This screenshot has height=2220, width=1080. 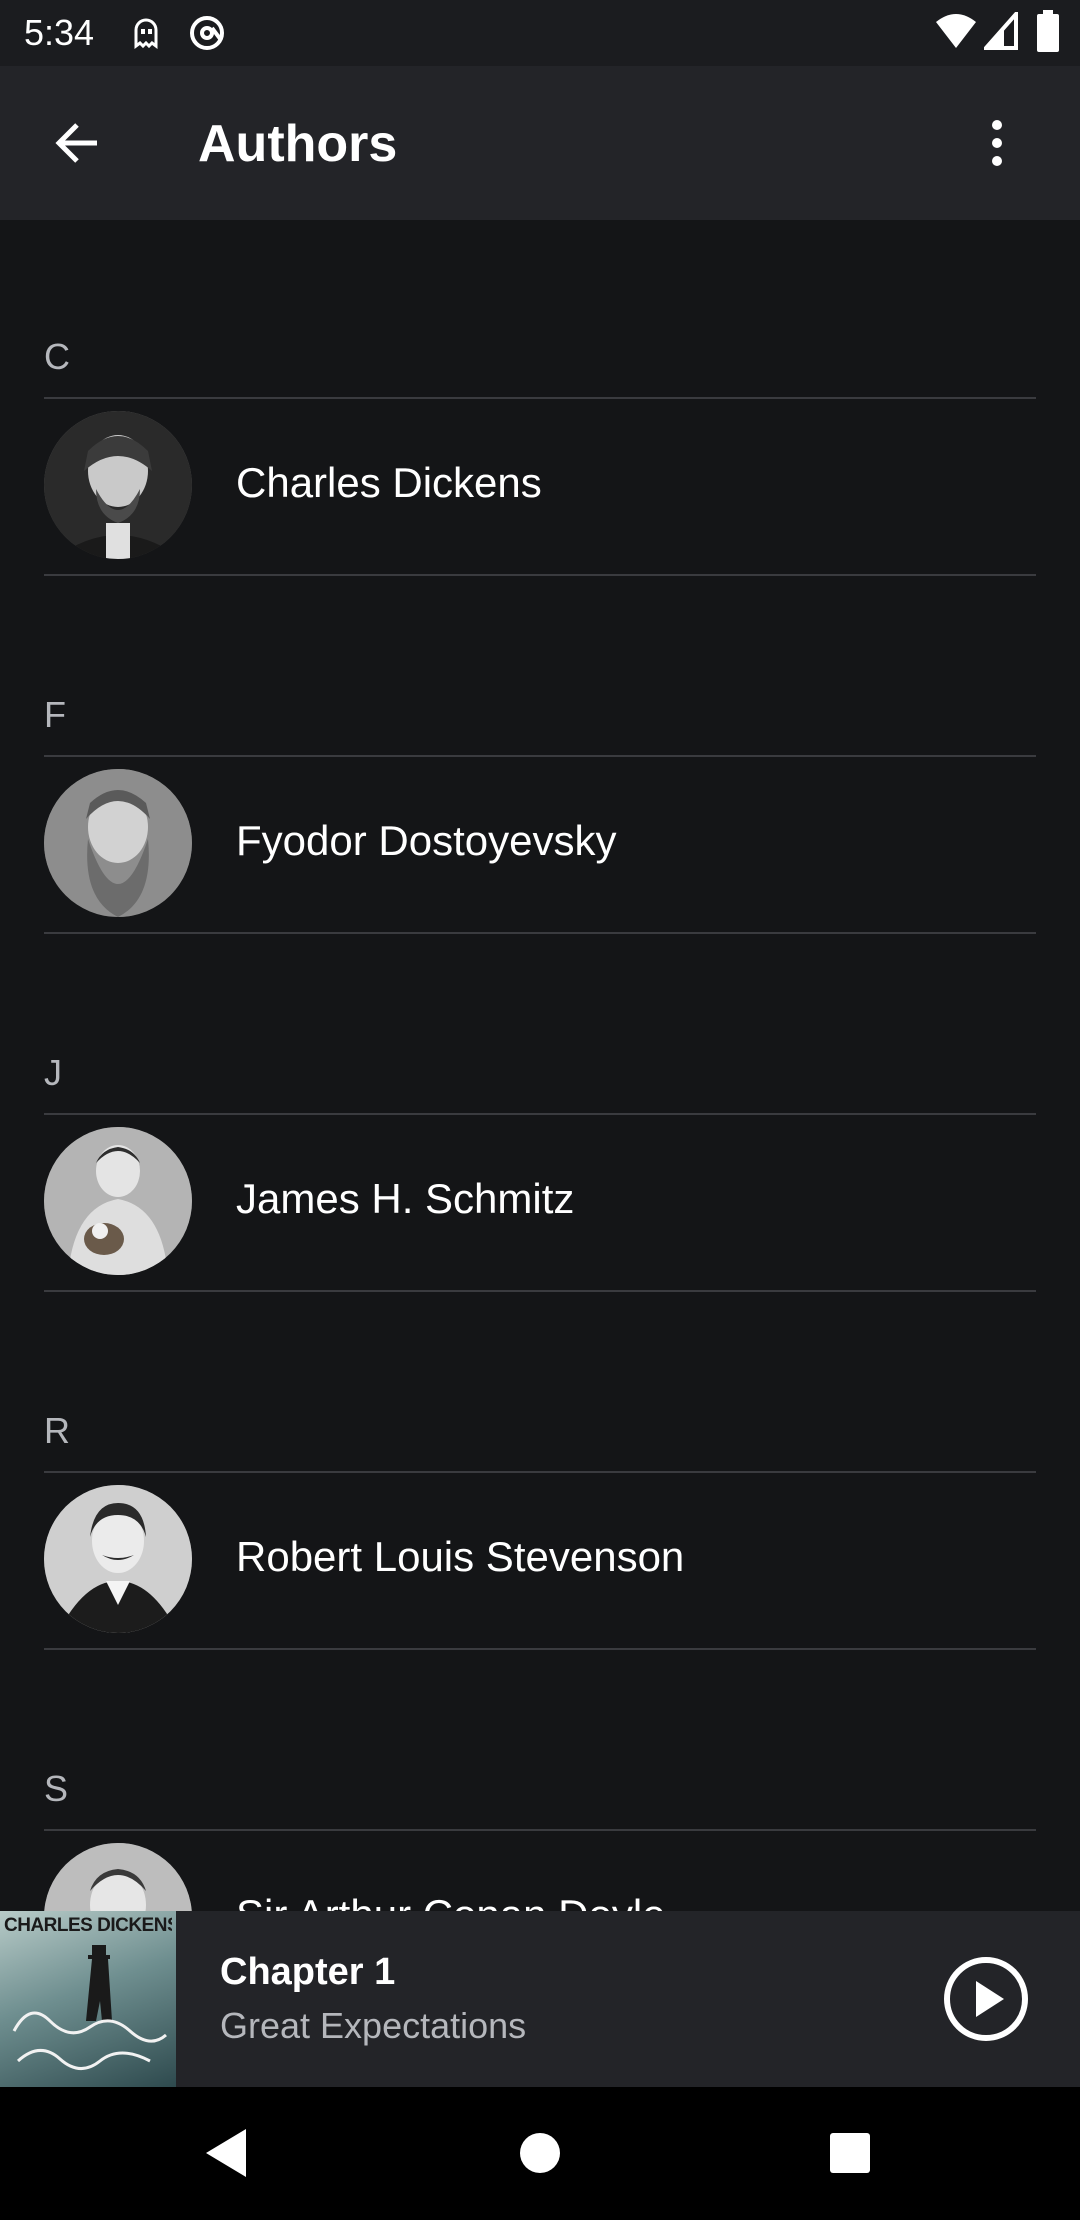 I want to click on at-sign-icon, so click(x=207, y=35).